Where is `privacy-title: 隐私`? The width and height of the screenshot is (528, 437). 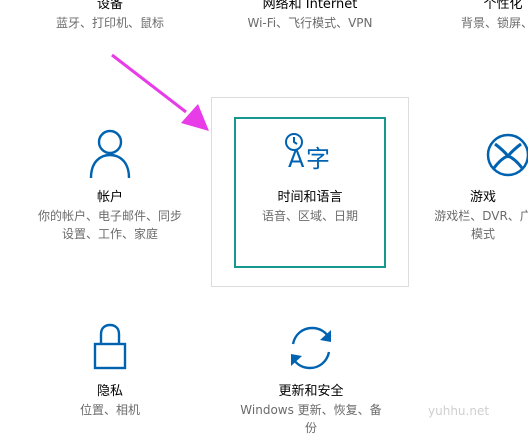
privacy-title: 隐私 is located at coordinates (109, 391).